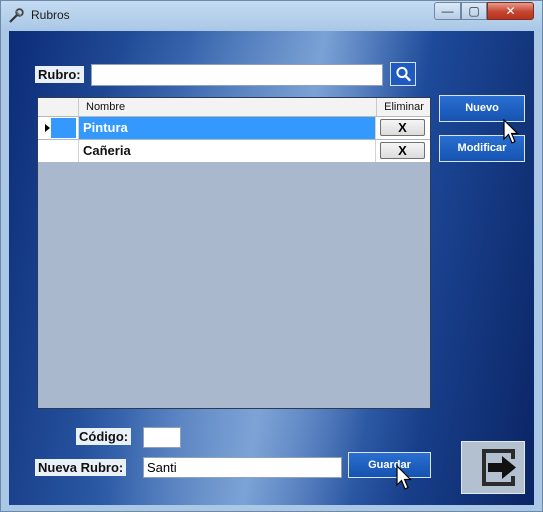  What do you see at coordinates (162, 437) in the screenshot?
I see `codigo-field` at bounding box center [162, 437].